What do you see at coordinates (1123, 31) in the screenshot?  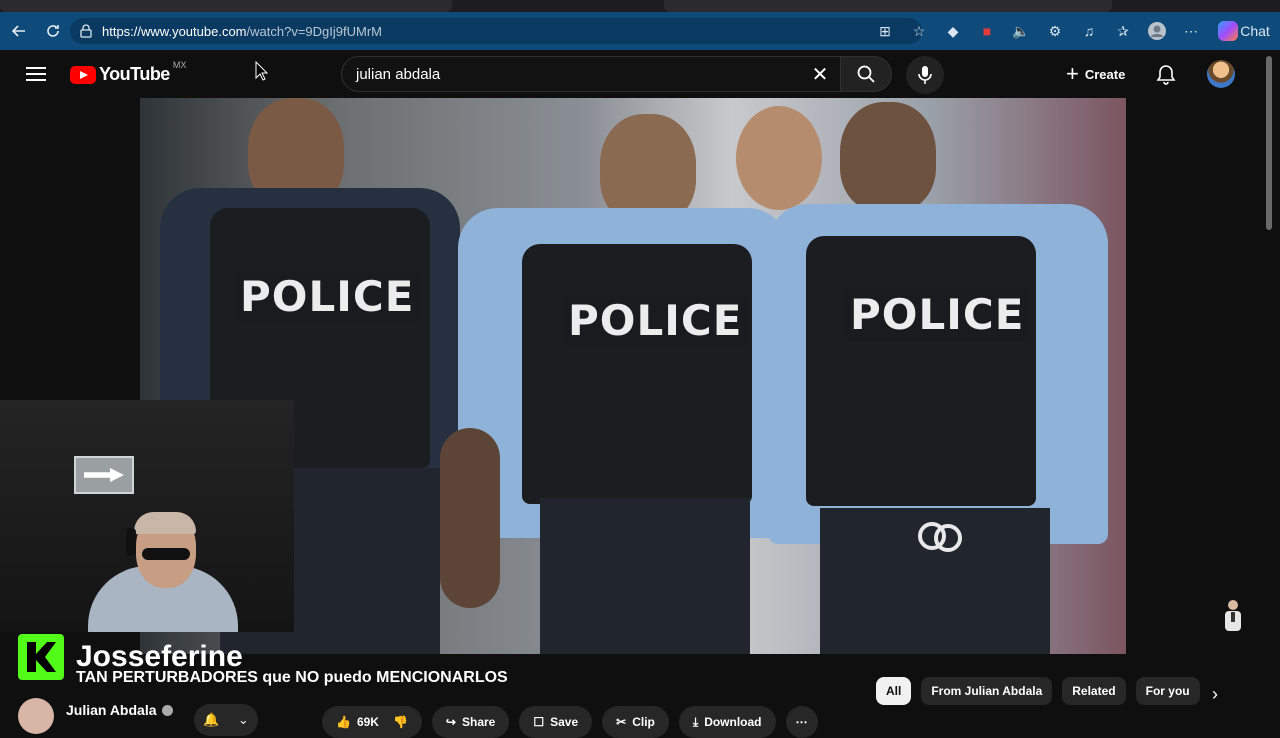 I see `favorites-icon: ✰` at bounding box center [1123, 31].